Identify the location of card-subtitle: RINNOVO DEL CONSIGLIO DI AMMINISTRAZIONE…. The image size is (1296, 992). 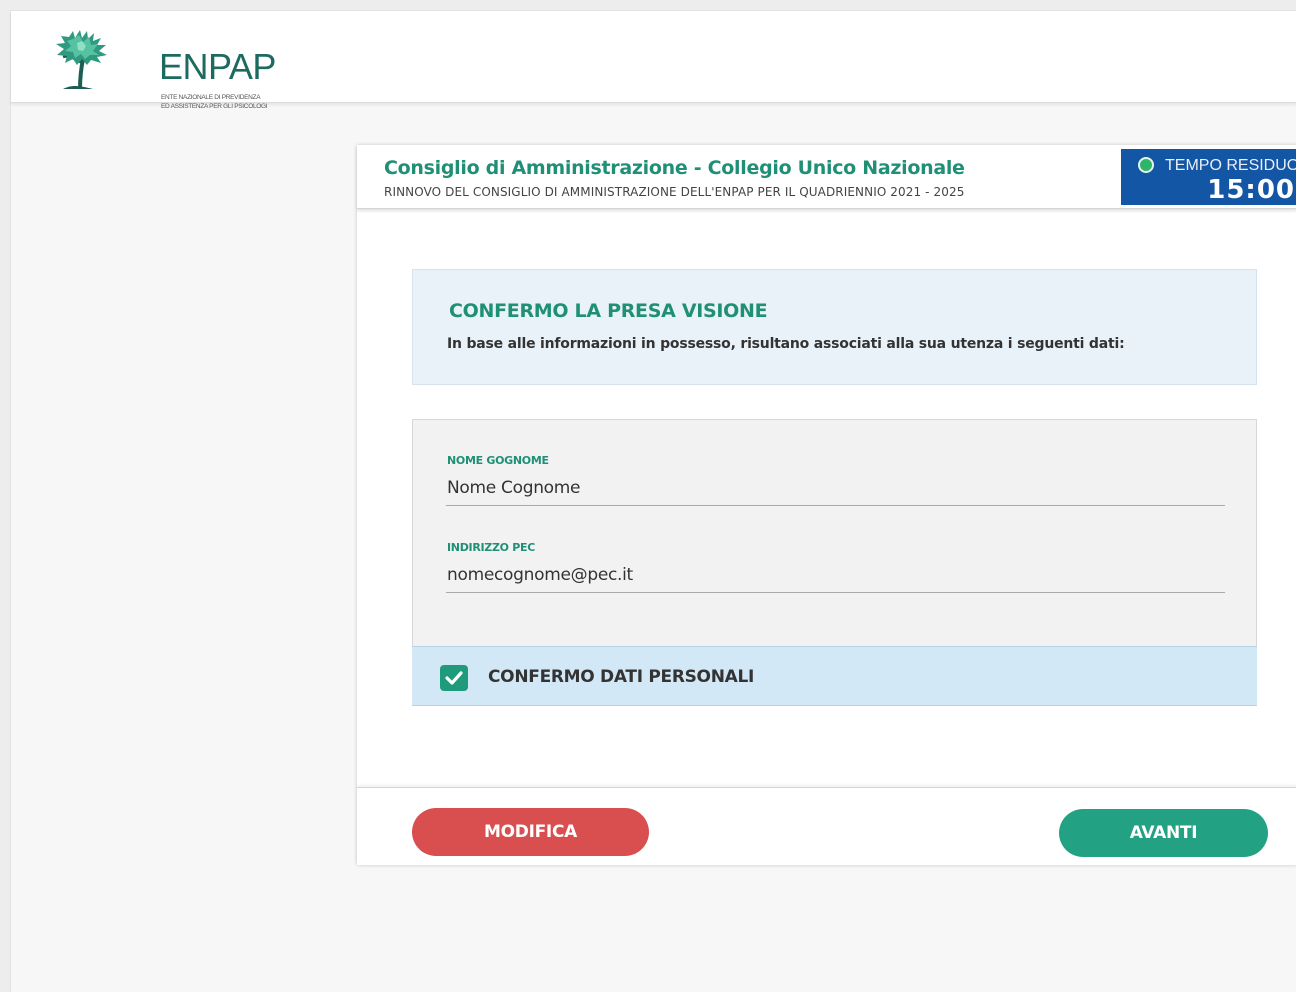
(674, 192).